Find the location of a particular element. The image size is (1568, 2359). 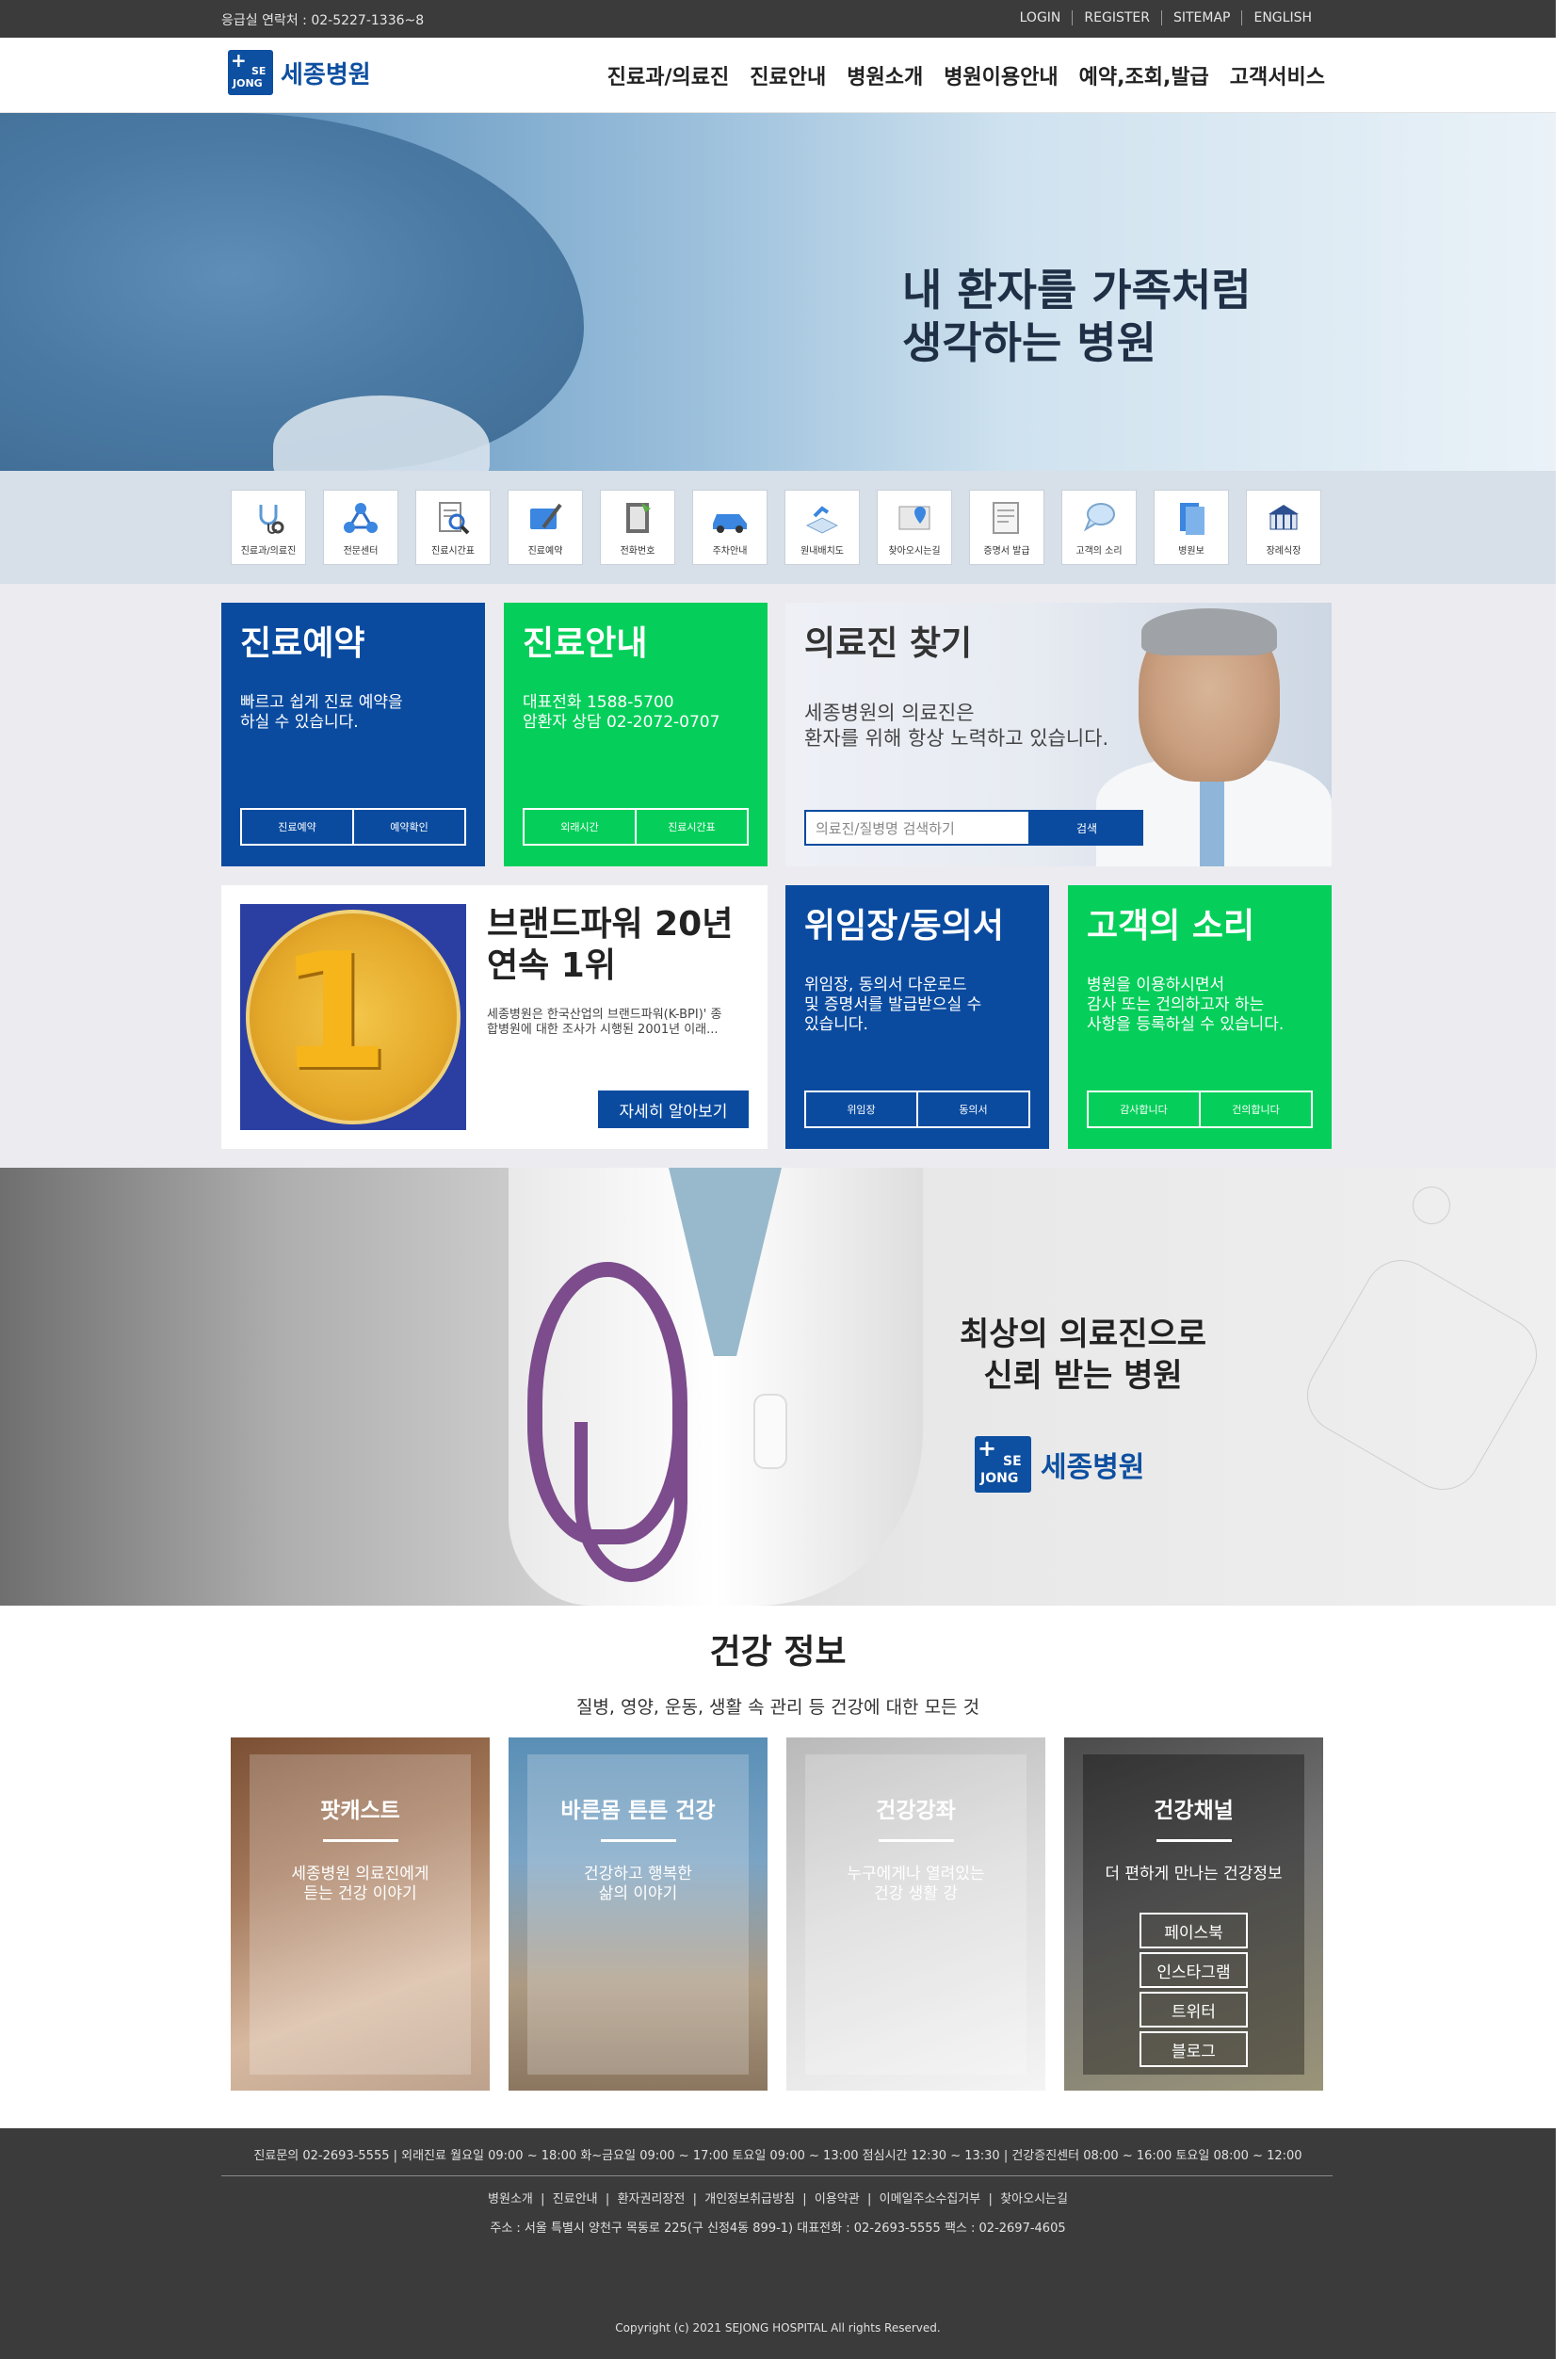

quick-item-departments: 진료과/의료진 is located at coordinates (268, 527).